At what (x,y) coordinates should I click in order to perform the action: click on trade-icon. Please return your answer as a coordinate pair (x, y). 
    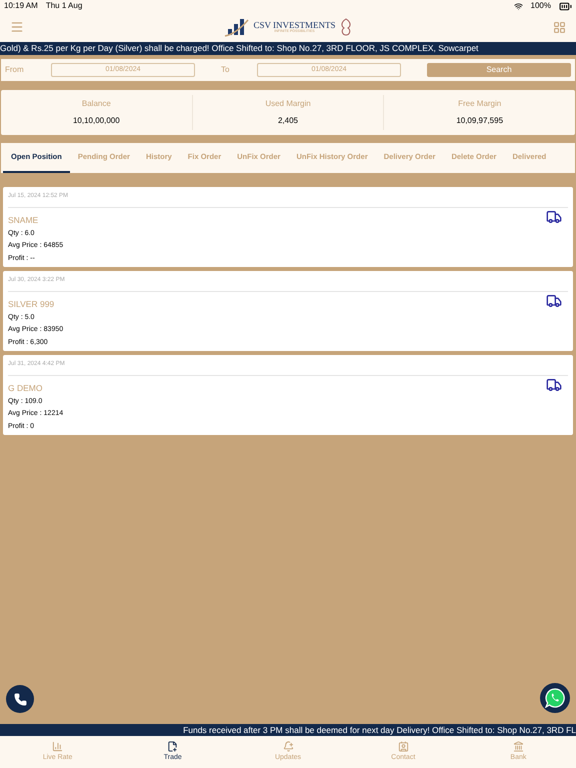
    Looking at the image, I should click on (172, 746).